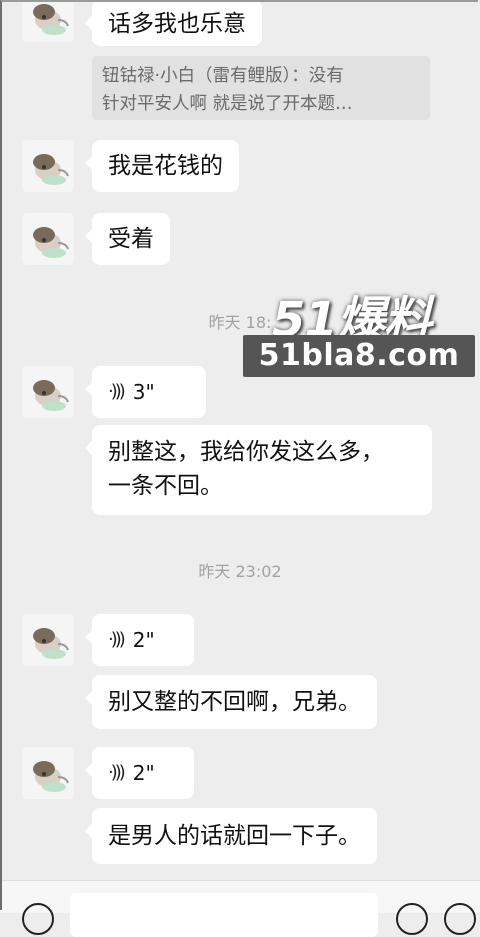 The image size is (480, 937). I want to click on message-input, so click(224, 915).